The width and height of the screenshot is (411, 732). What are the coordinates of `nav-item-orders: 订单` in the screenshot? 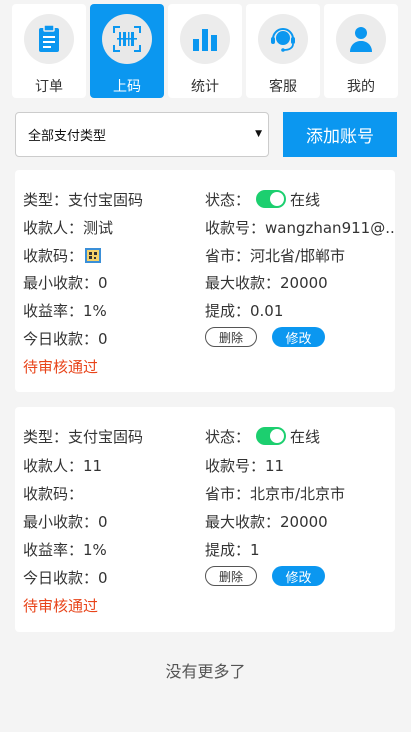 It's located at (49, 51).